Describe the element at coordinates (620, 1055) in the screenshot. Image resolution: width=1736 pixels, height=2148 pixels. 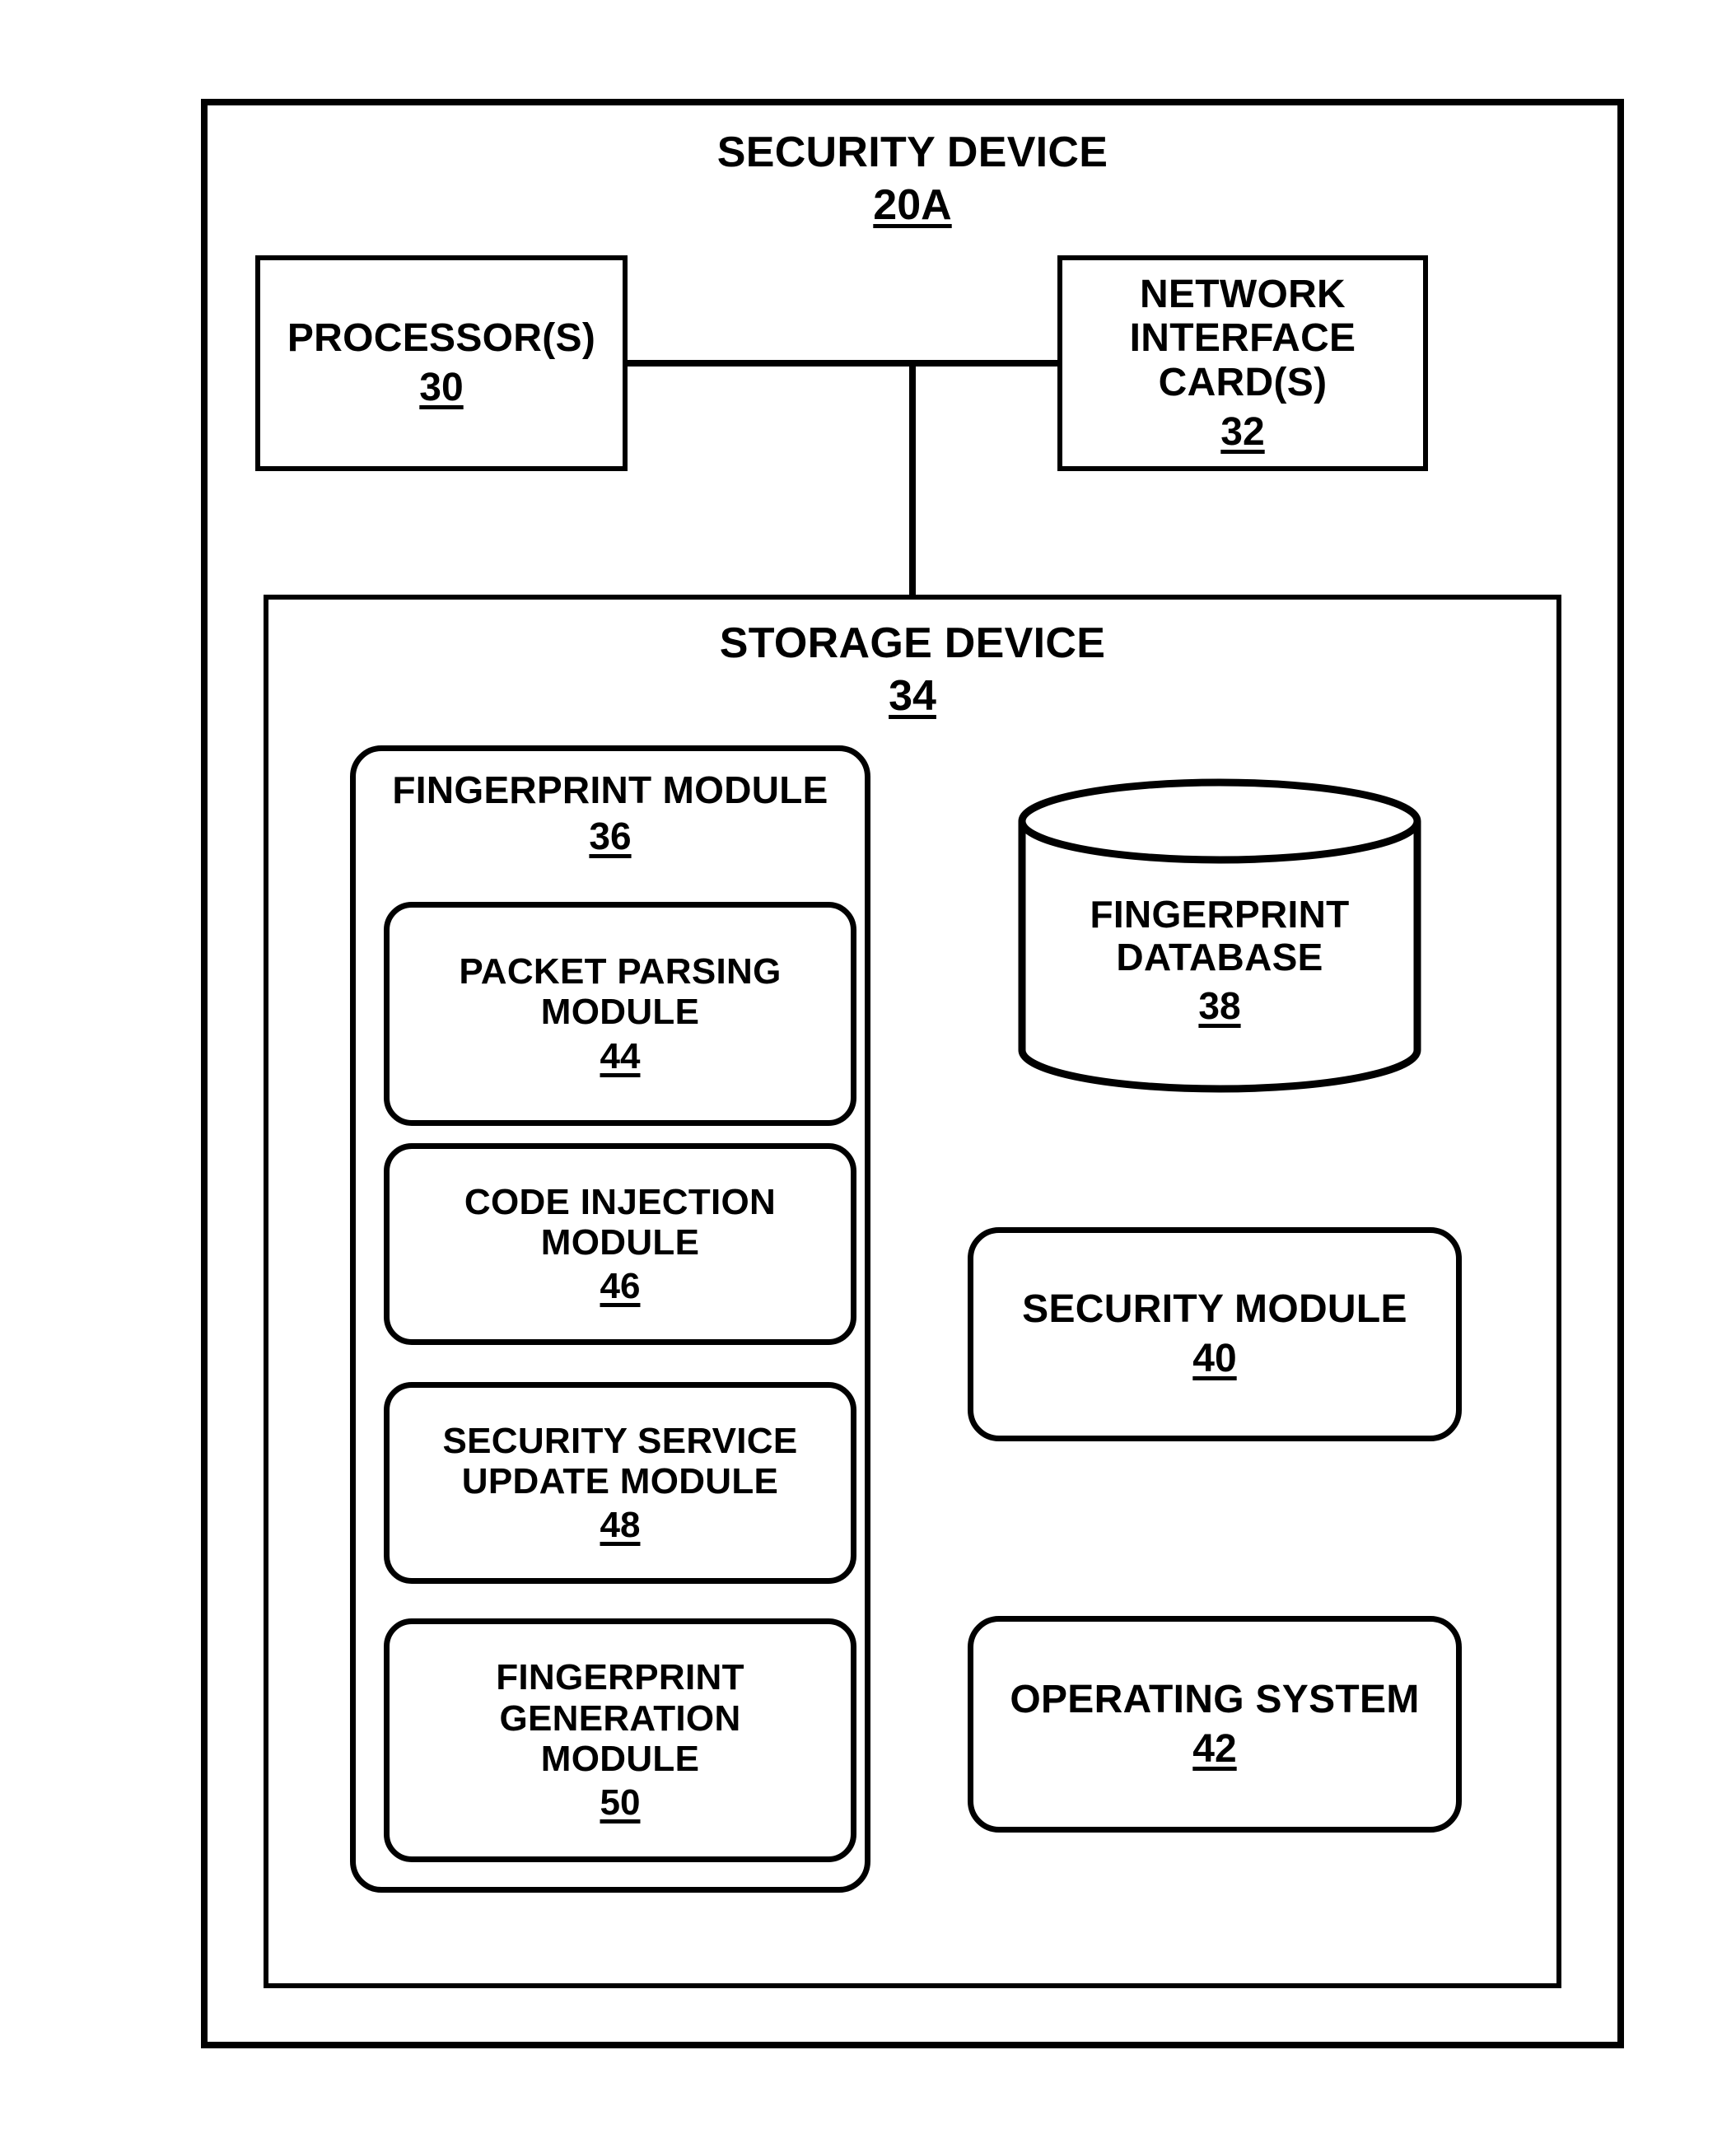
I see `packet-parsing-module-reference-number: 44` at that location.